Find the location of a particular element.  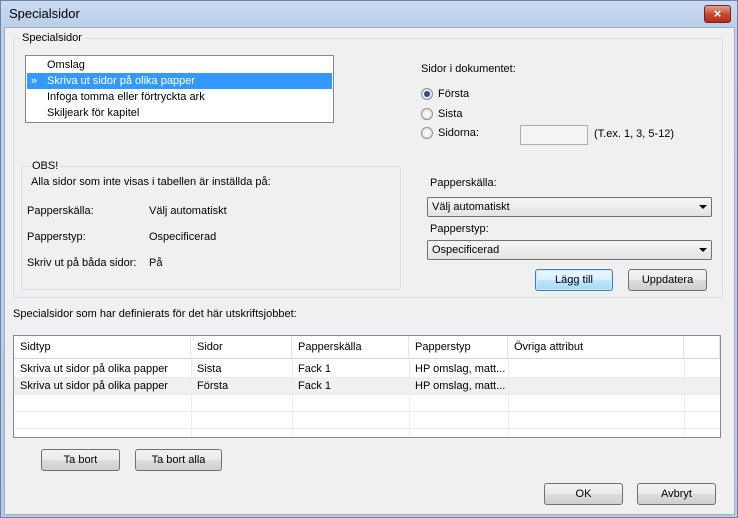

pages-input is located at coordinates (554, 135).